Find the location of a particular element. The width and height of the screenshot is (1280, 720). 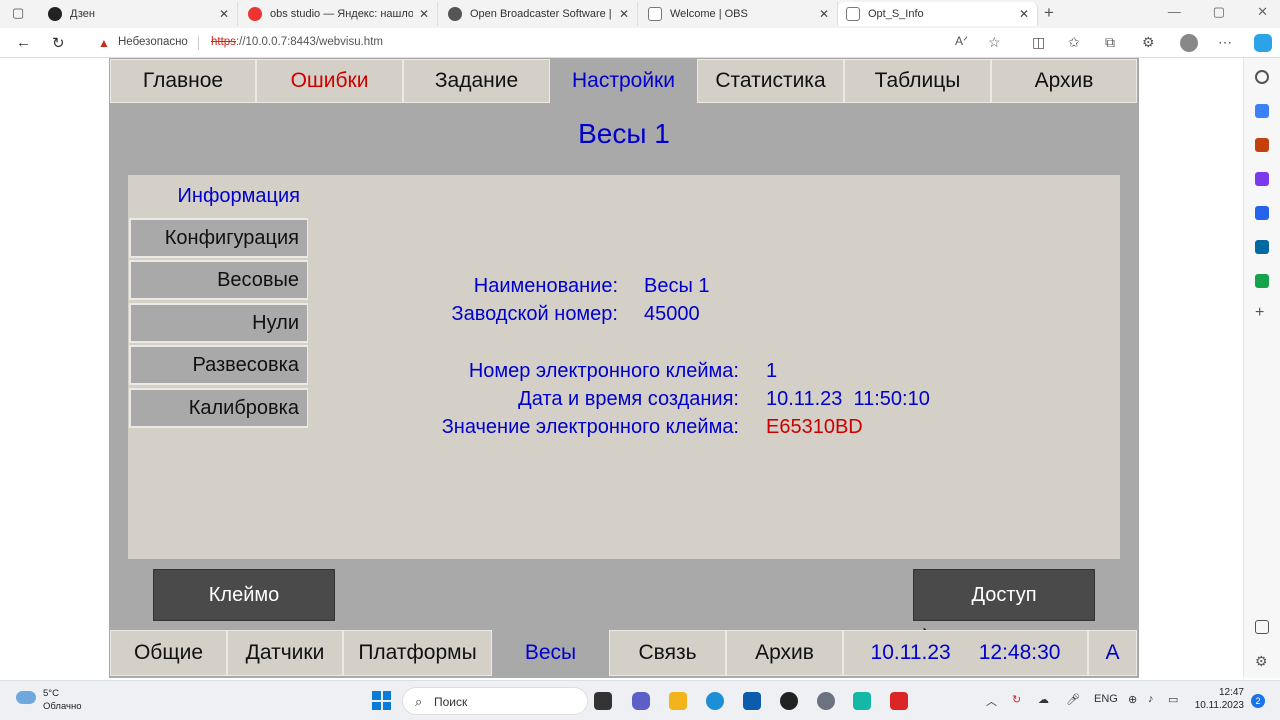

bottom-tab-general: Общие is located at coordinates (168, 653).